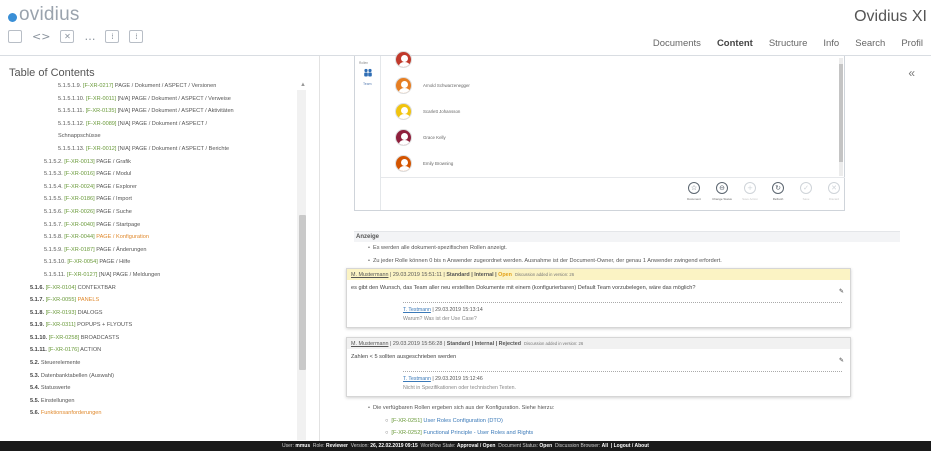 This screenshot has height=451, width=931. I want to click on nav-box-icon: ⁞, so click(112, 36).